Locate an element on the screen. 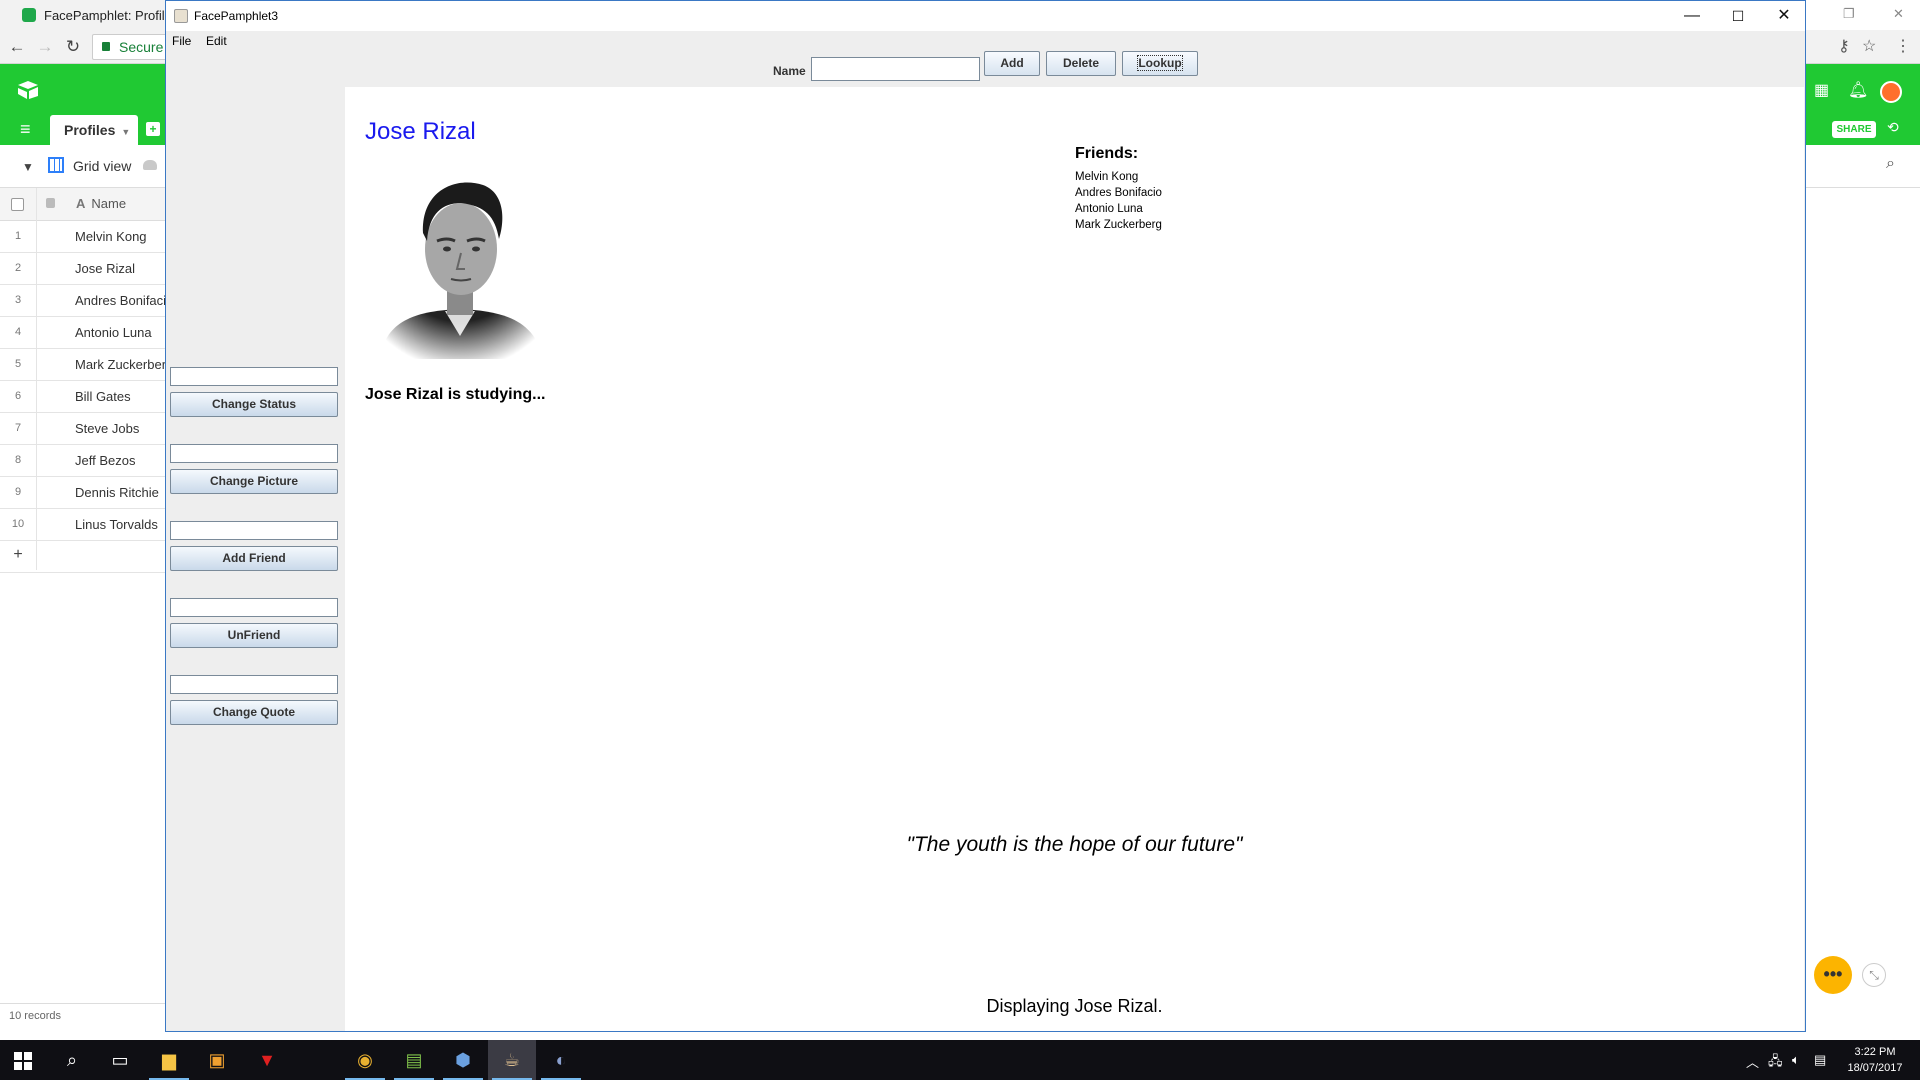  table-row: 2 Jose Rizal is located at coordinates (85, 269).